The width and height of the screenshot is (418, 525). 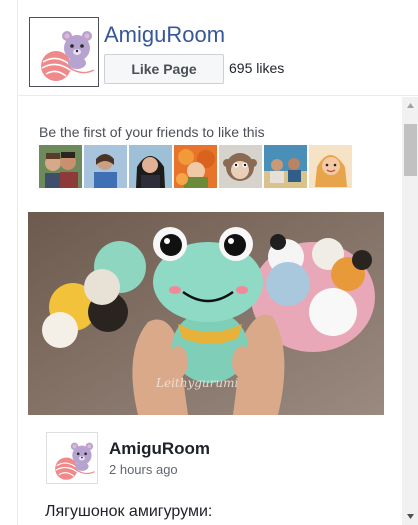 I want to click on page-avatar, so click(x=64, y=52).